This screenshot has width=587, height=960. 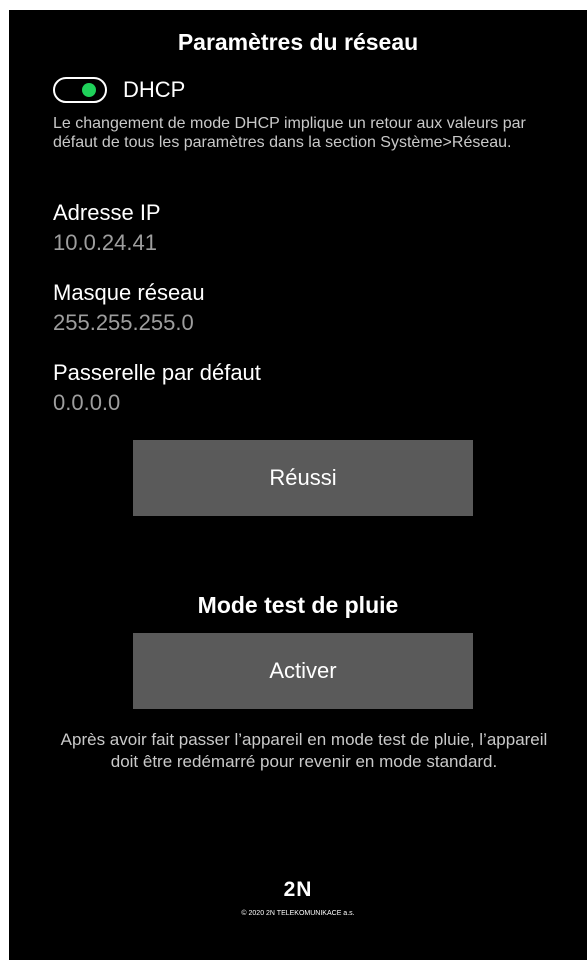 What do you see at coordinates (157, 372) in the screenshot?
I see `gateway-label: Passerelle par défaut` at bounding box center [157, 372].